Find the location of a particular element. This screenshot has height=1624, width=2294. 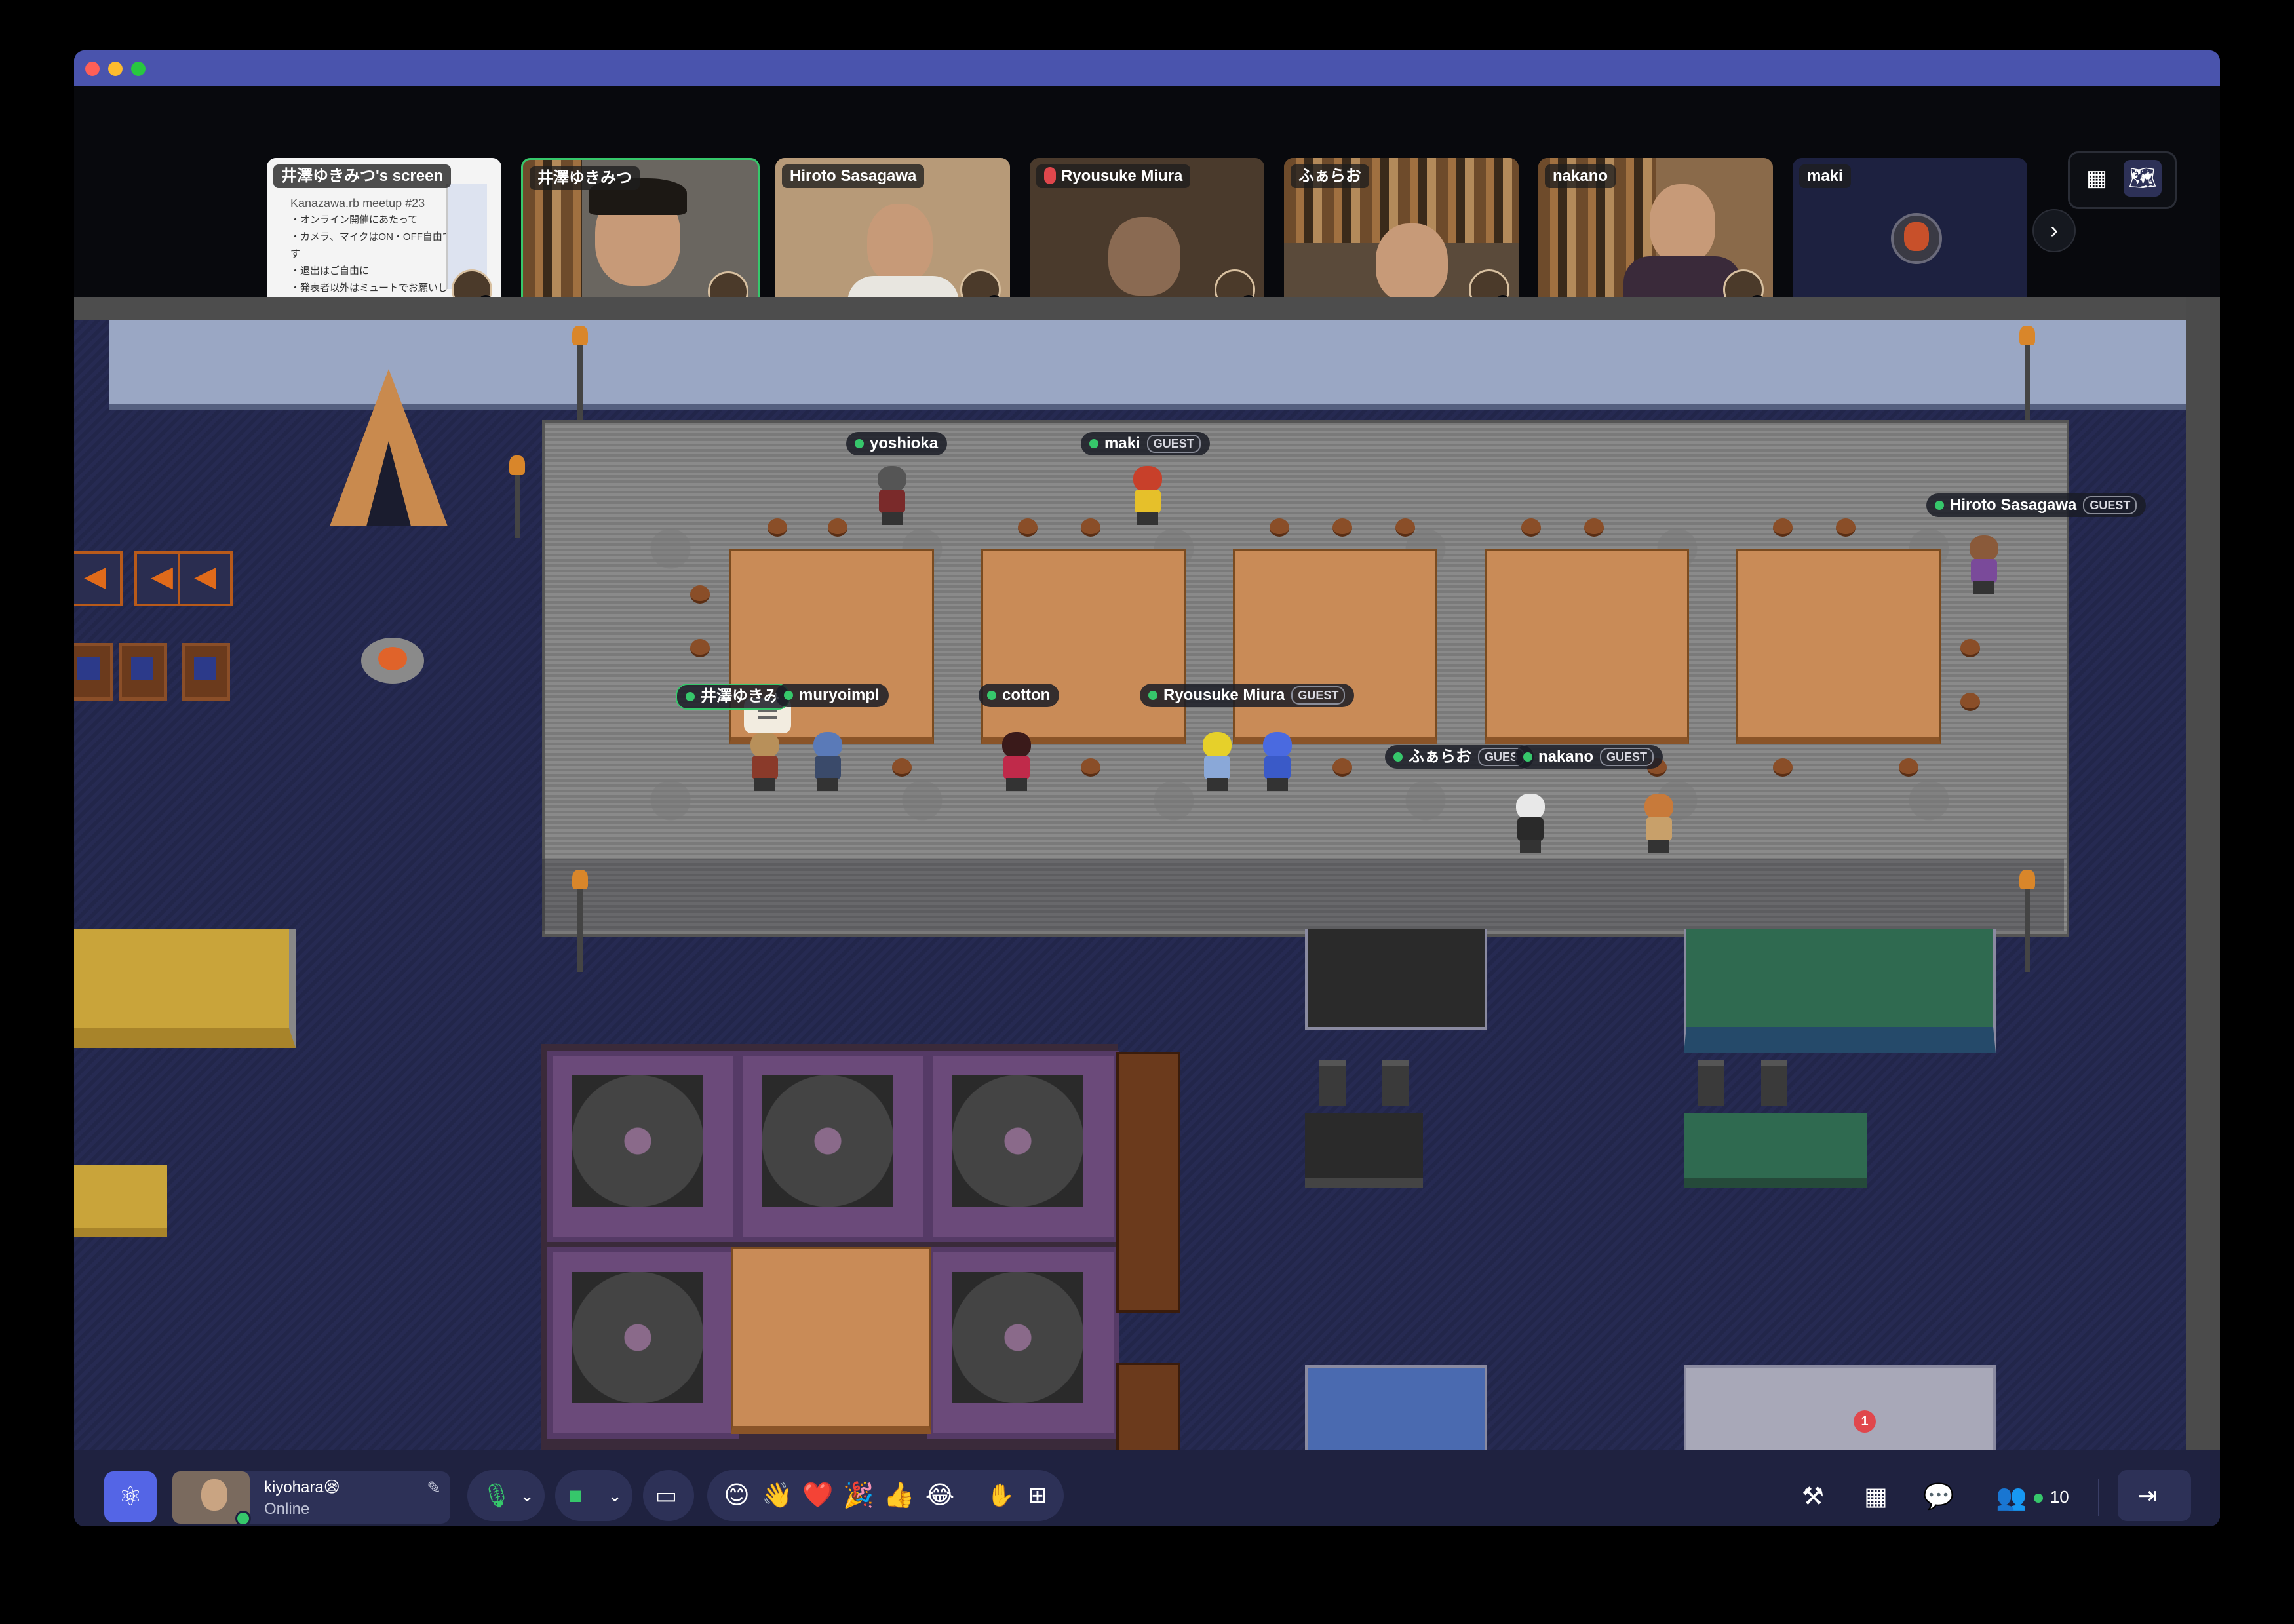

my-status-emoji: 😪 is located at coordinates (331, 1487).